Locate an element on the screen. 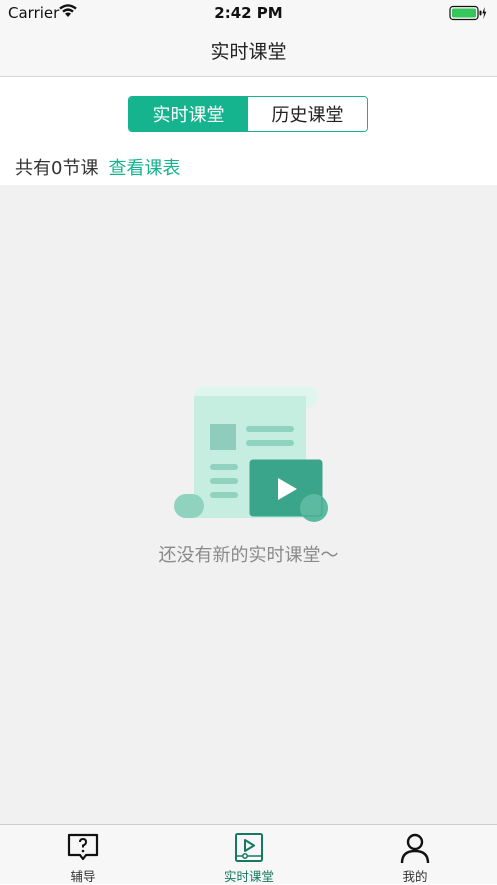 Image resolution: width=497 pixels, height=885 pixels. tab-mine: 我的 is located at coordinates (414, 854).